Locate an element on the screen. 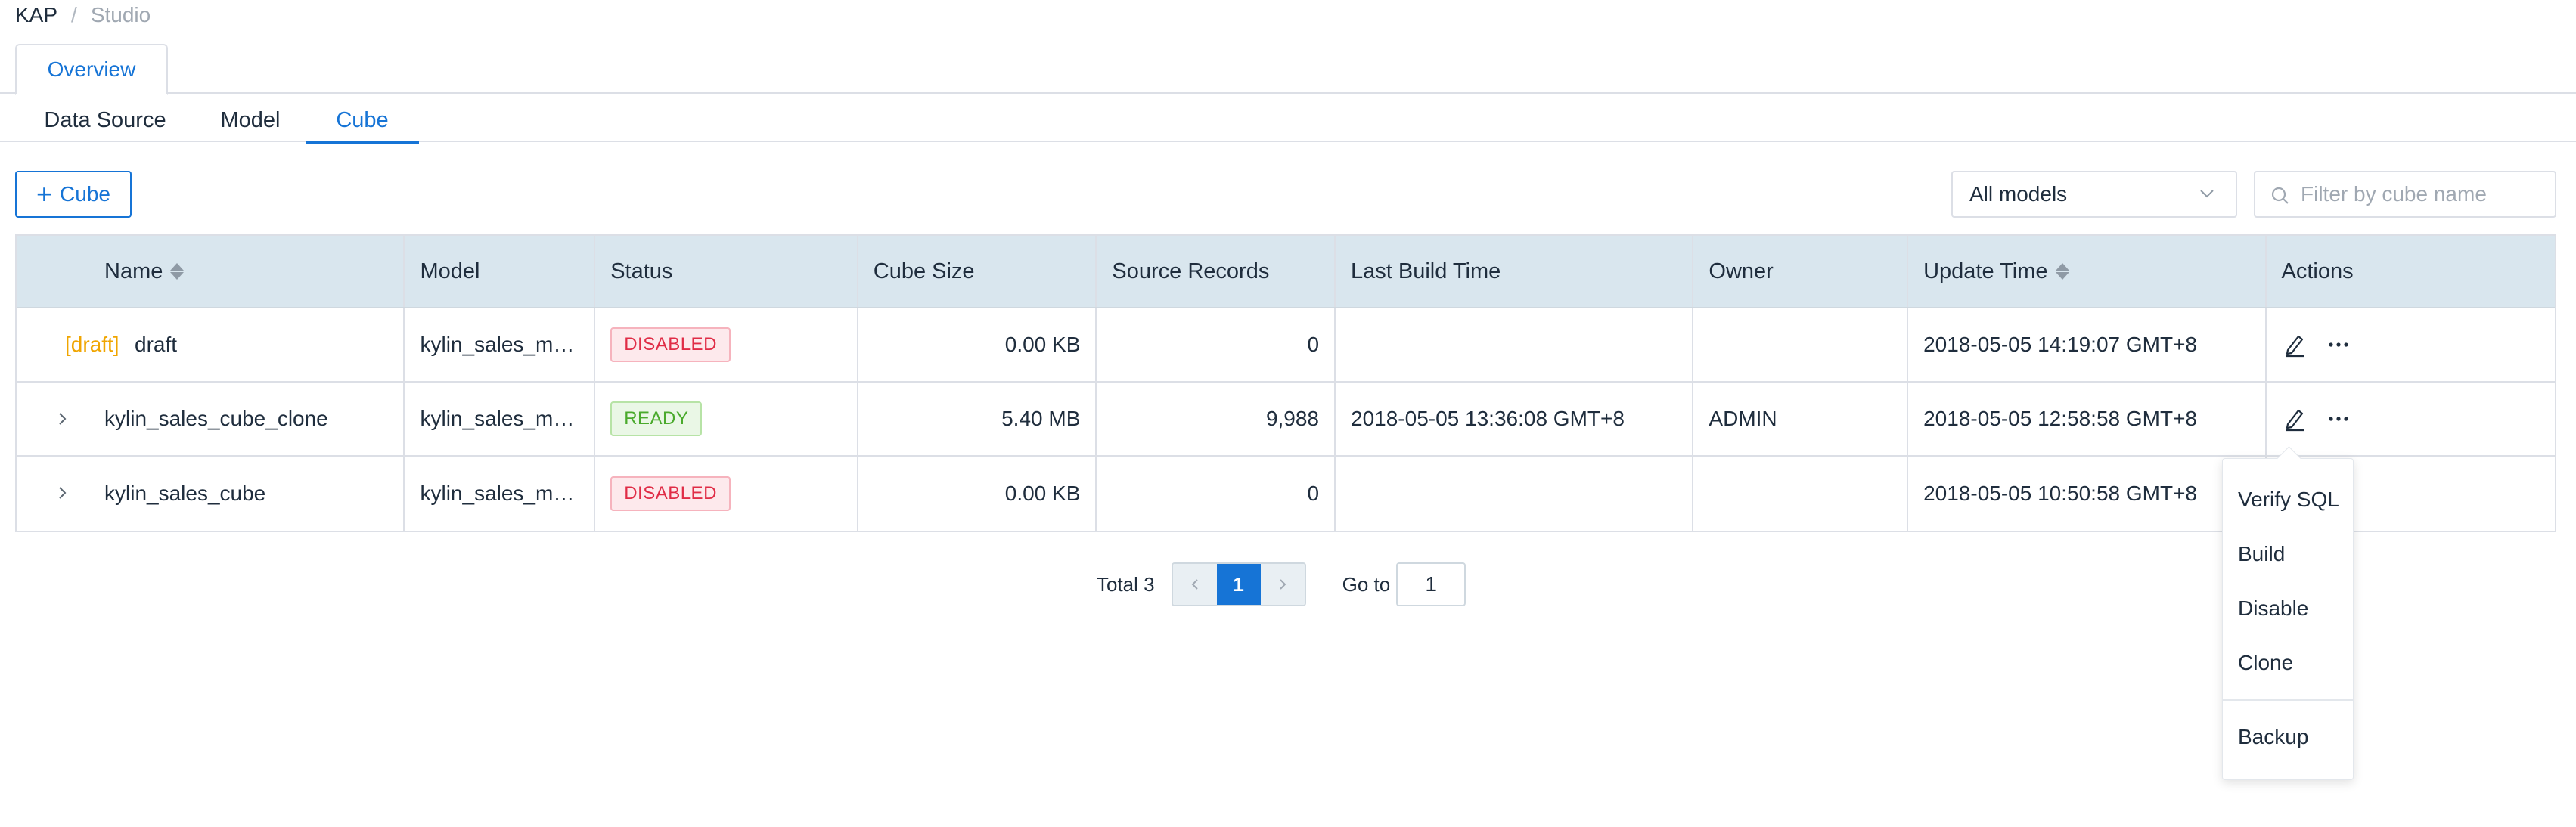 Image resolution: width=2576 pixels, height=827 pixels. status-badge: READY is located at coordinates (656, 418).